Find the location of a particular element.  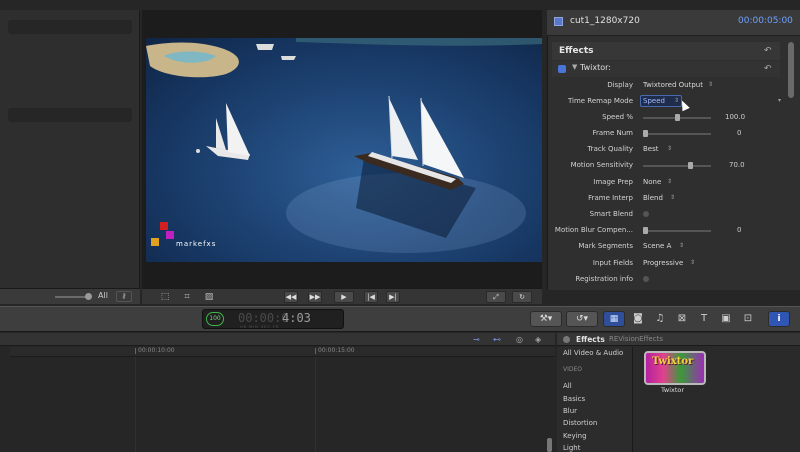

effects-browser-vendor: REVisionEffects is located at coordinates (636, 339).